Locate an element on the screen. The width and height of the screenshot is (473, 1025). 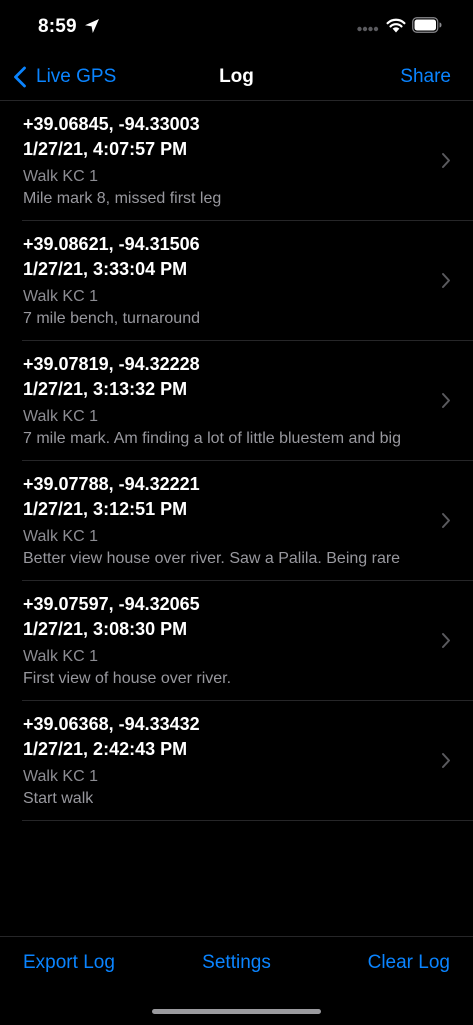
entry-timestamp: 1/27/21, 2:42:43 PM is located at coordinates (105, 749).